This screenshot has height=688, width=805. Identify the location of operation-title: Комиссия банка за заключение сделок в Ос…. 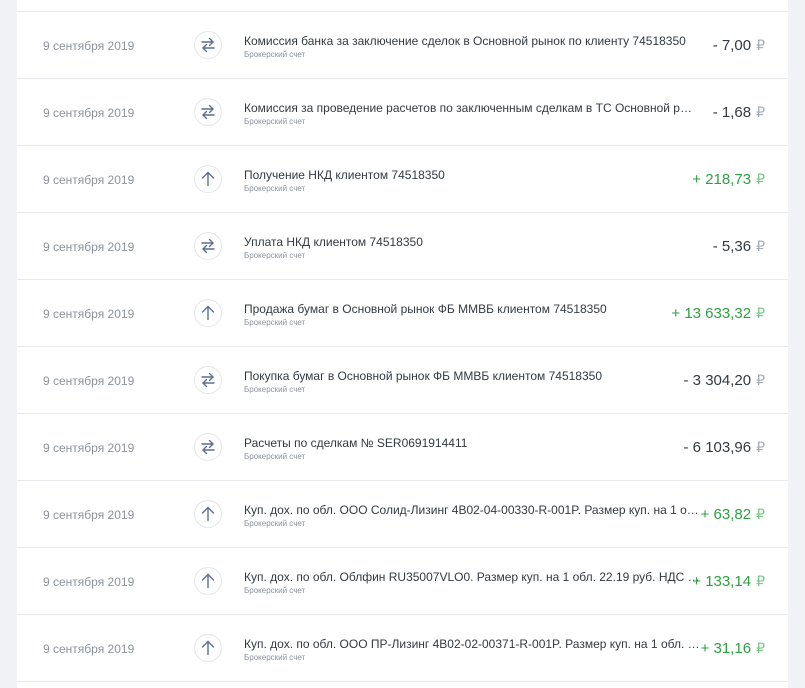
(465, 41).